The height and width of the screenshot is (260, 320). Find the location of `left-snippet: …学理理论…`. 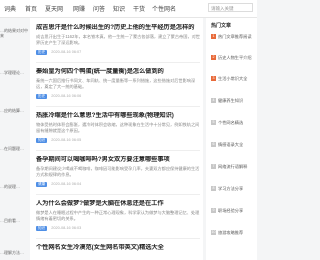

left-snippet: …学理理论… is located at coordinates (15, 72).